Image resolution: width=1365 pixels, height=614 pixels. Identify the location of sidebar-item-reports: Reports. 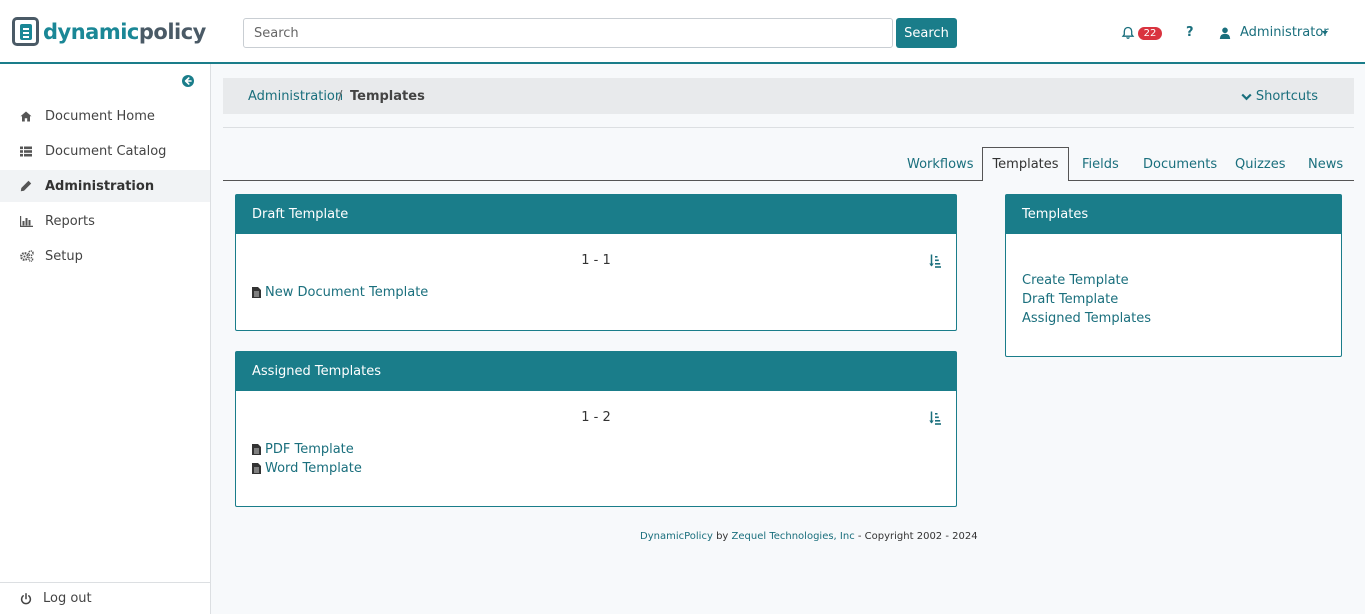
(105, 221).